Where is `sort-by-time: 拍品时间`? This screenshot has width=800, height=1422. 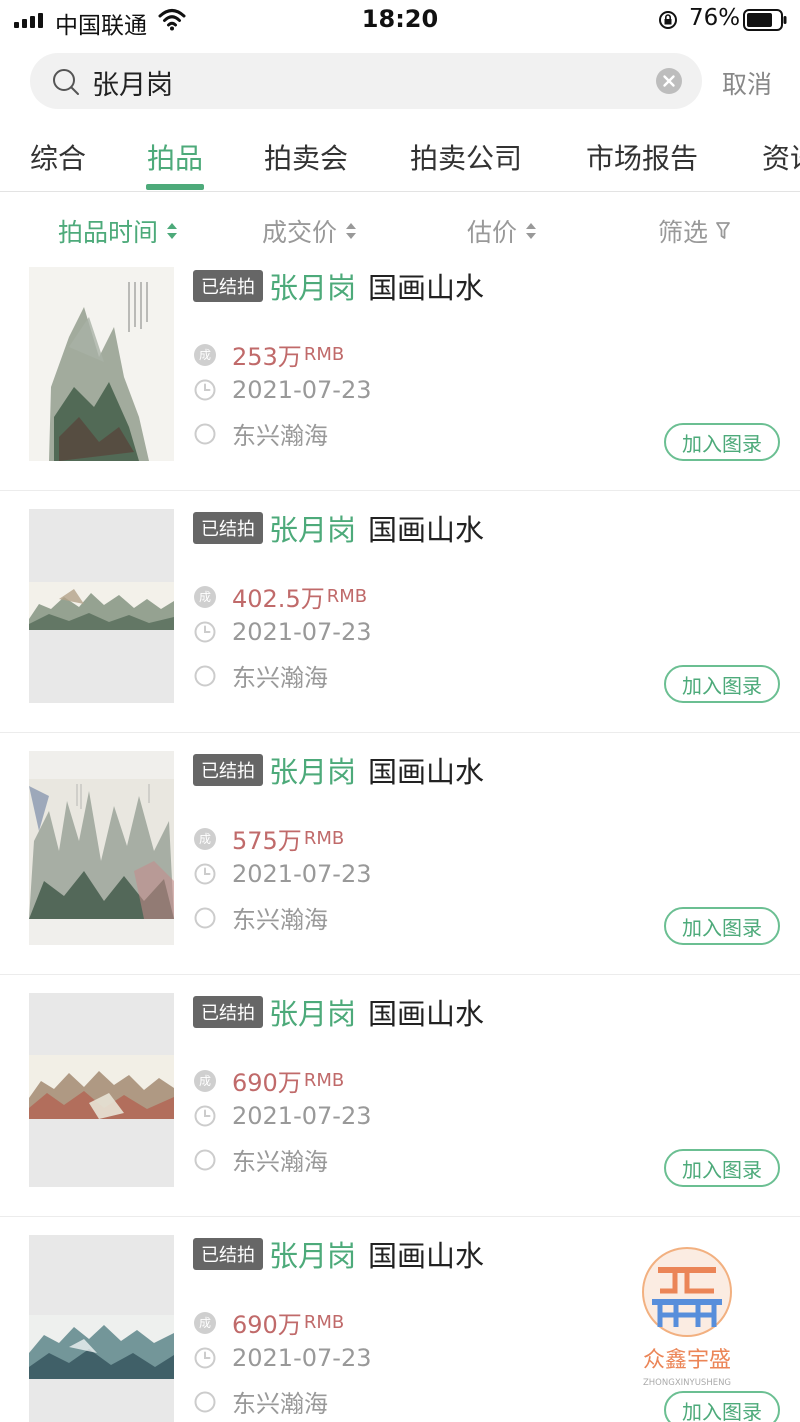
sort-by-time: 拍品时间 is located at coordinates (118, 231).